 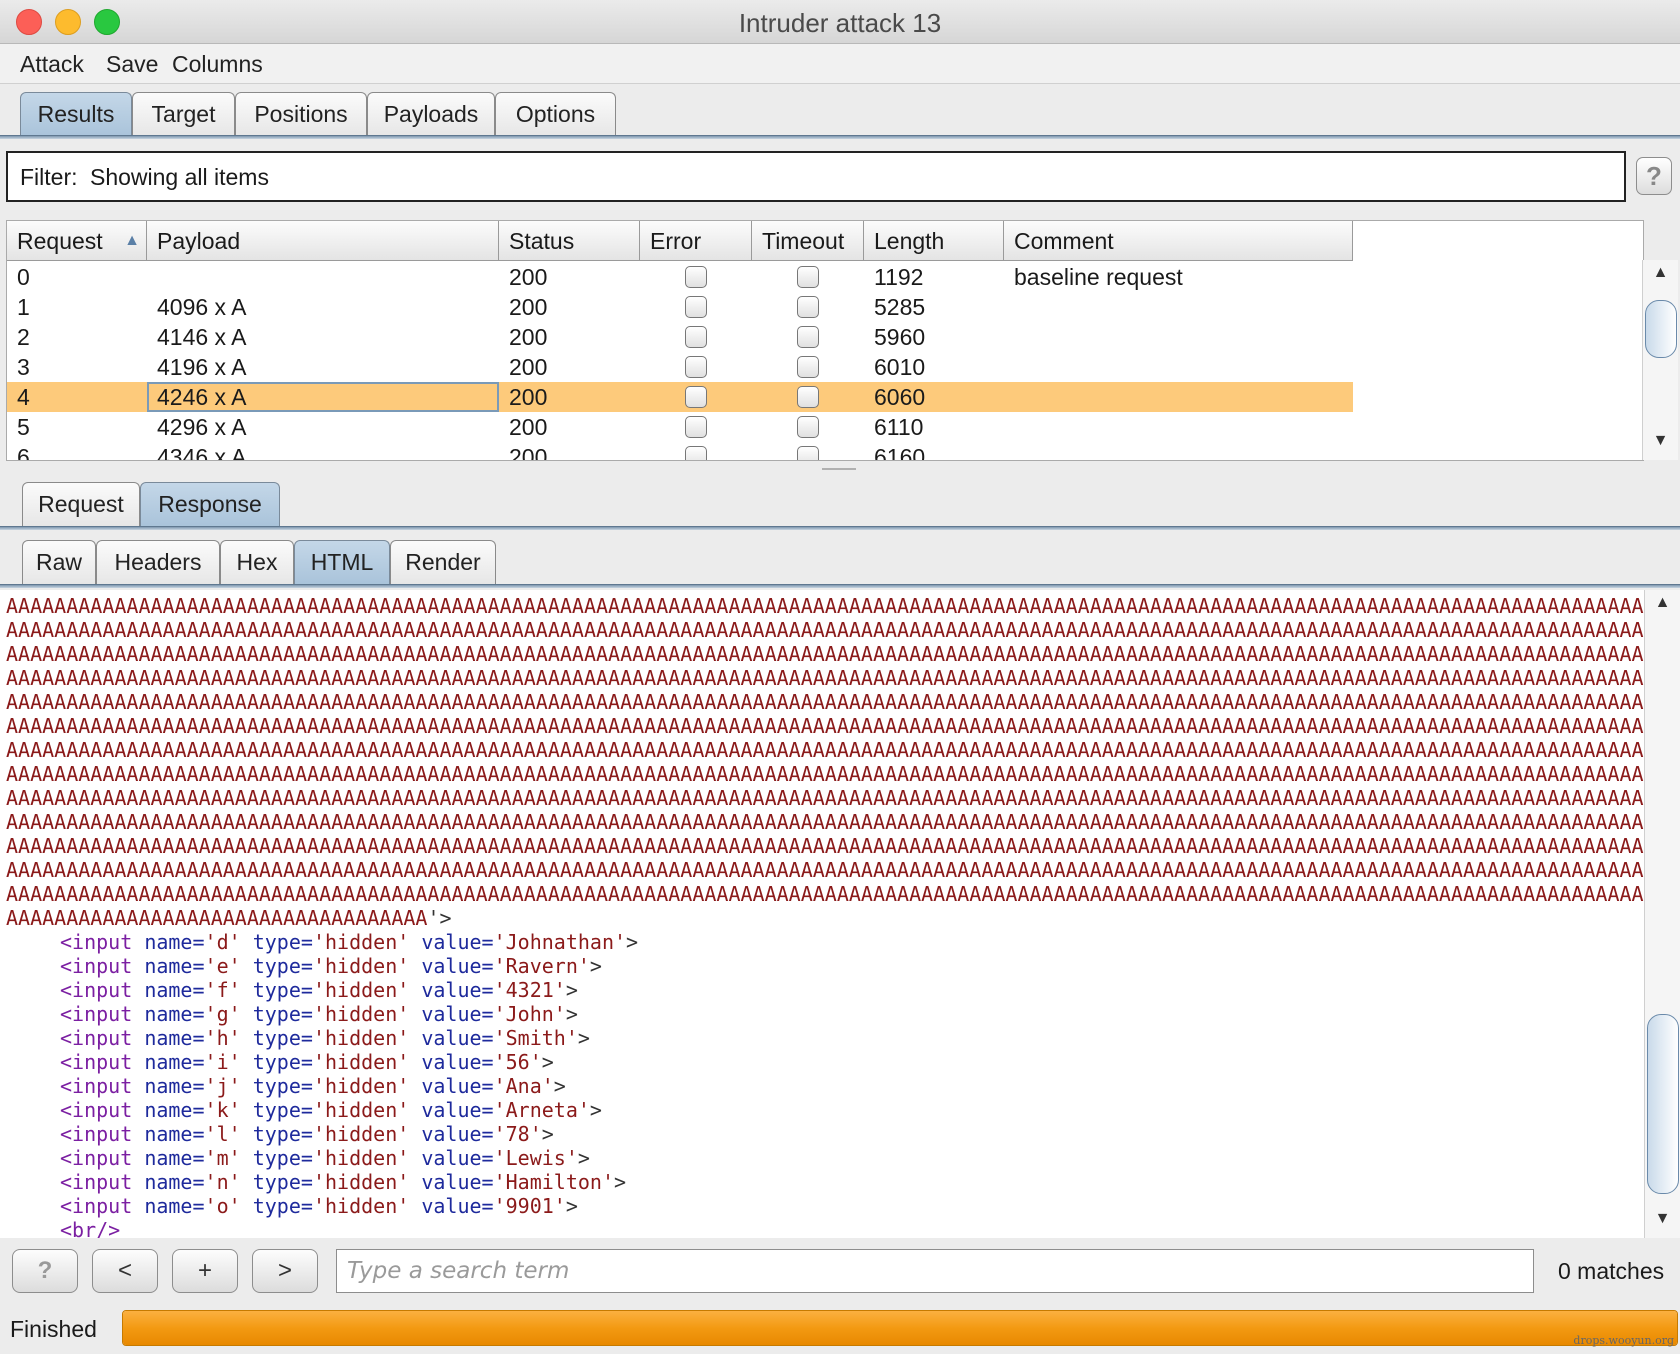 What do you see at coordinates (431, 114) in the screenshot?
I see `tab-payloads: Payloads` at bounding box center [431, 114].